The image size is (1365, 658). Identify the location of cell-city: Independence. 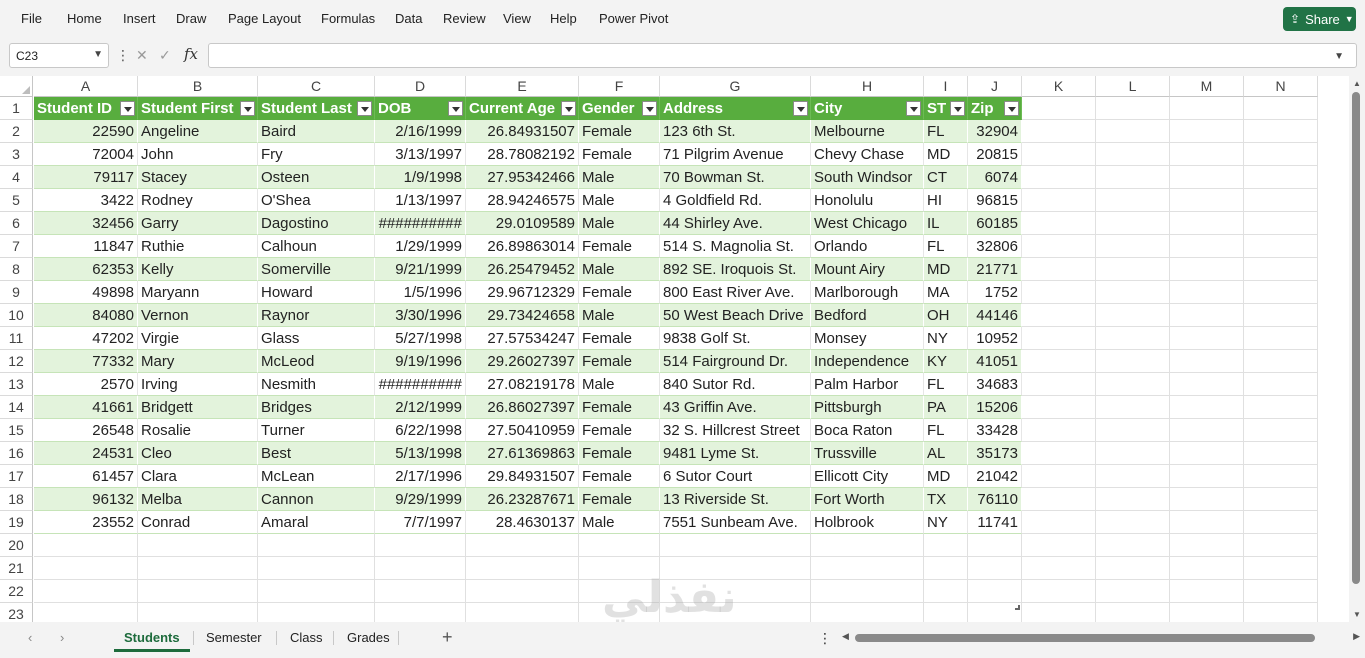
(867, 361).